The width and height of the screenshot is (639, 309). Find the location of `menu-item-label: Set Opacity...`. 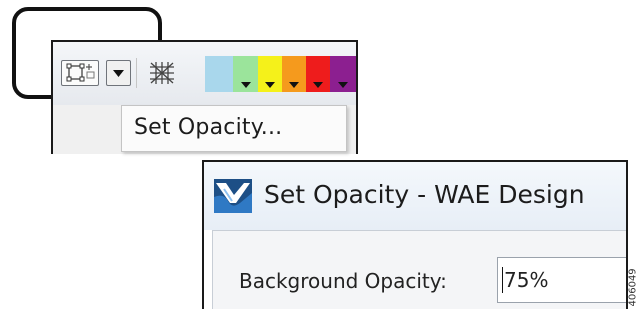

menu-item-label: Set Opacity... is located at coordinates (208, 127).